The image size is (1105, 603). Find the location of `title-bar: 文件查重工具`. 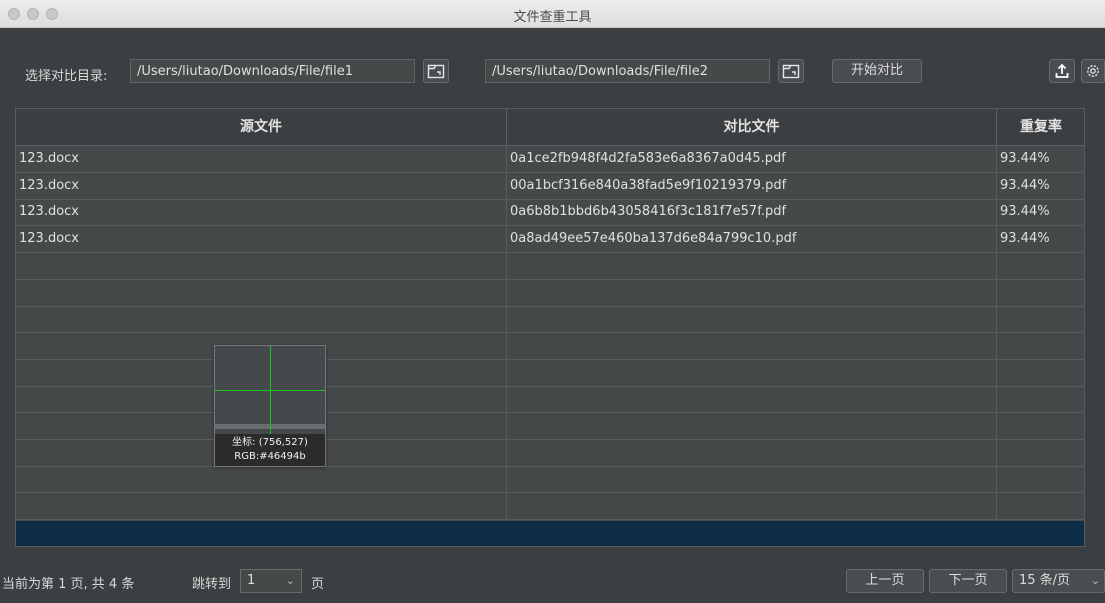

title-bar: 文件查重工具 is located at coordinates (552, 14).